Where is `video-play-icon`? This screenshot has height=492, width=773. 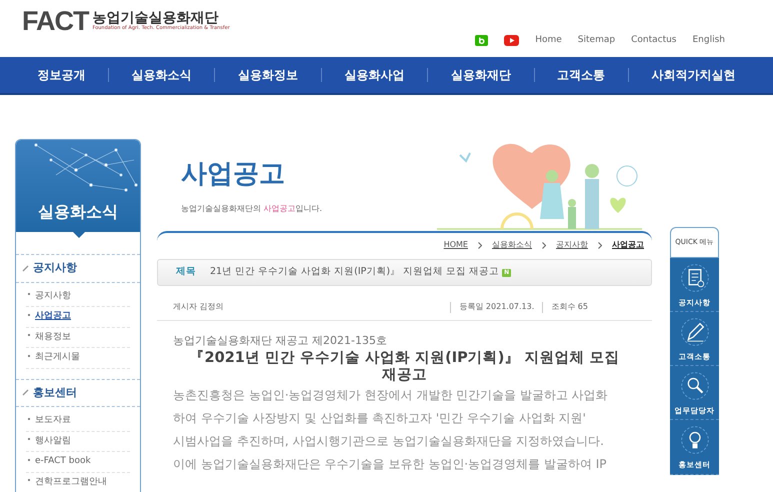 video-play-icon is located at coordinates (512, 40).